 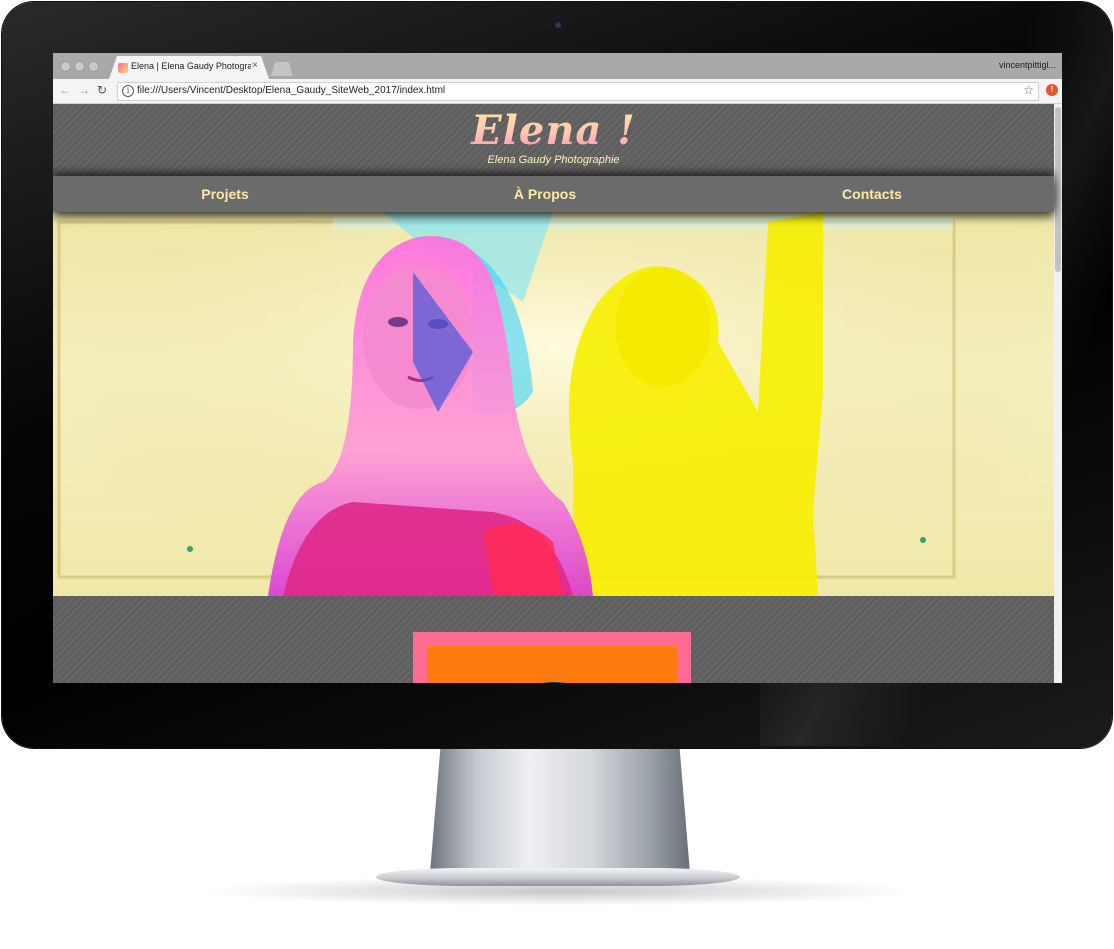 What do you see at coordinates (65, 90) in the screenshot?
I see `back-arrow-icon: ←` at bounding box center [65, 90].